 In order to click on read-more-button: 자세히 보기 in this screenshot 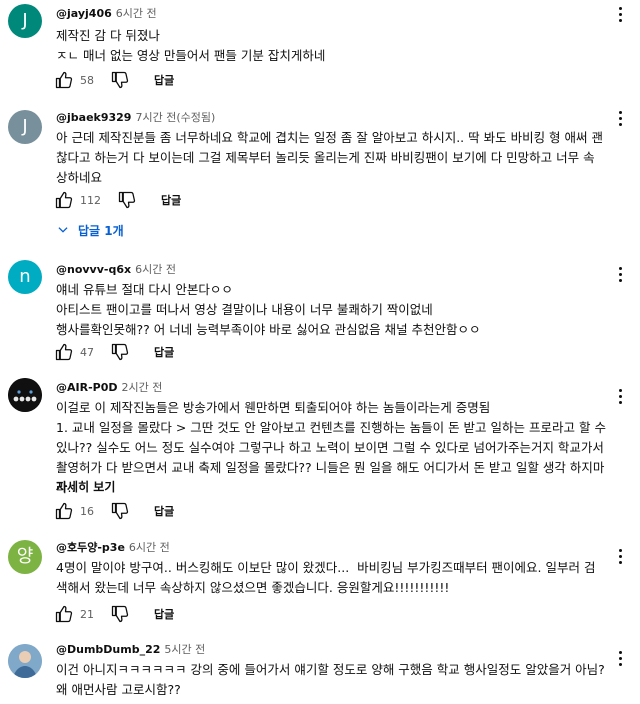, I will do `click(85, 486)`.